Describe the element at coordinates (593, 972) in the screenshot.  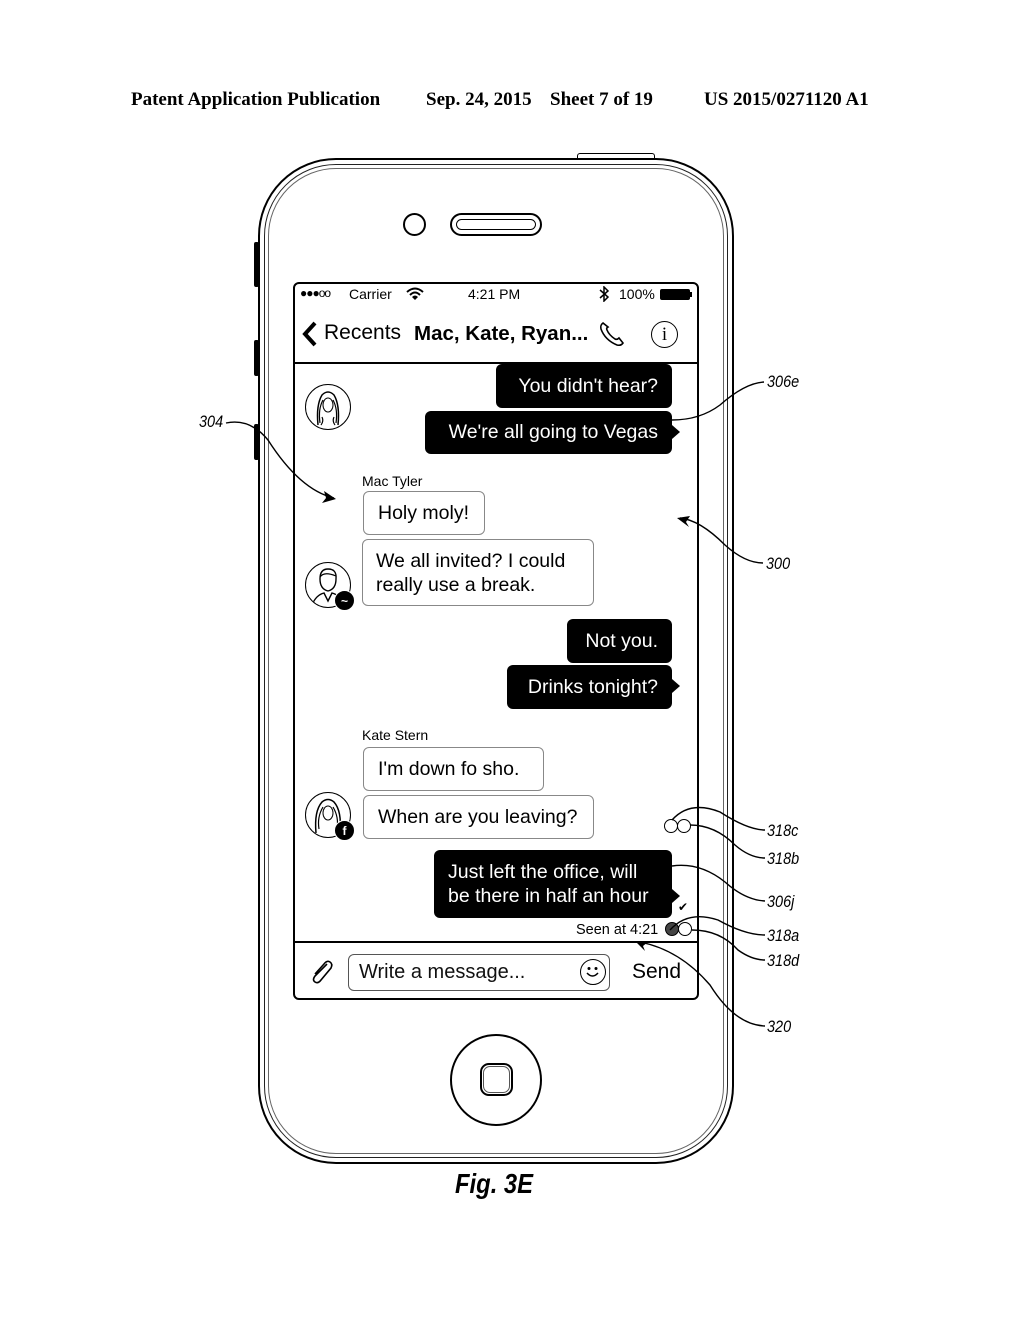
I see `smiley-icon` at that location.